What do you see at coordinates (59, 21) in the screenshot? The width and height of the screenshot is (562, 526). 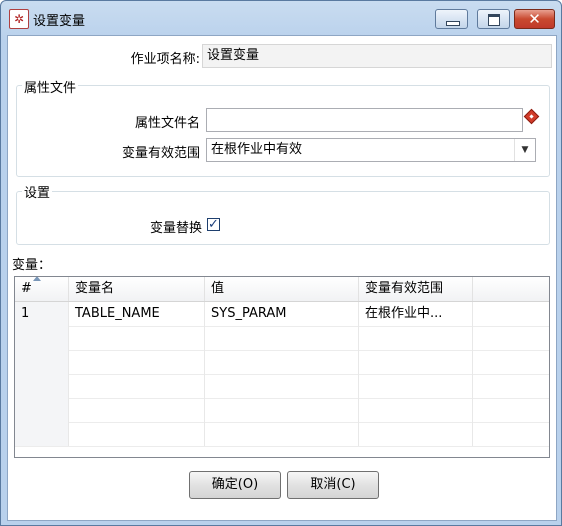 I see `window-title: 设置变量` at bounding box center [59, 21].